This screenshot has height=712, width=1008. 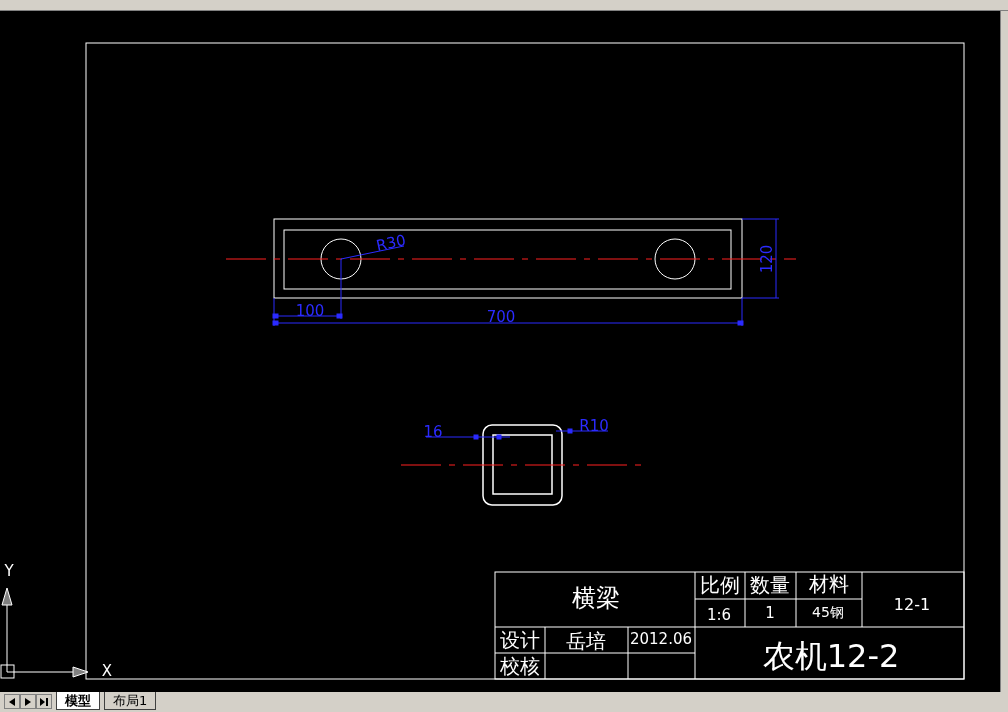 What do you see at coordinates (310, 311) in the screenshot?
I see `dimension-label: 100` at bounding box center [310, 311].